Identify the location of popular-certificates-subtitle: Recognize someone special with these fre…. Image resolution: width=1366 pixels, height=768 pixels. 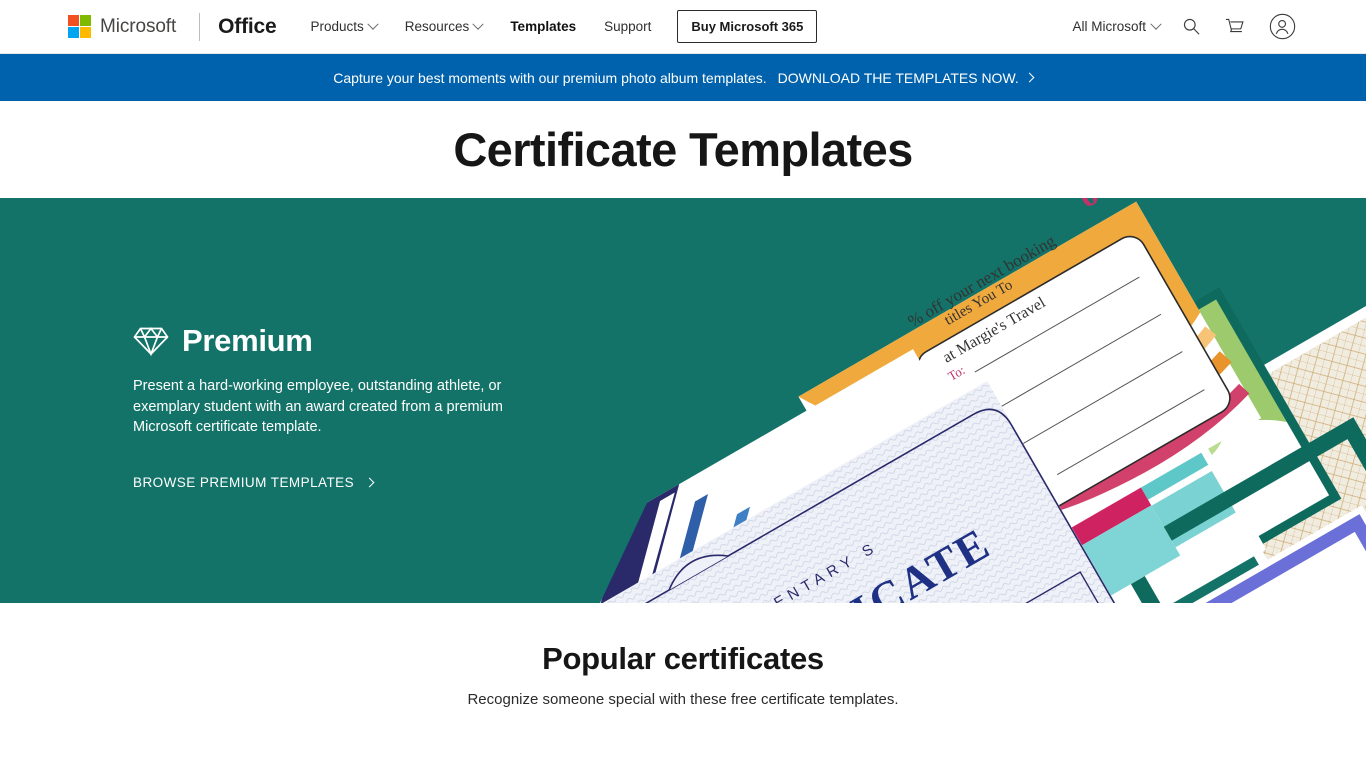
(683, 699).